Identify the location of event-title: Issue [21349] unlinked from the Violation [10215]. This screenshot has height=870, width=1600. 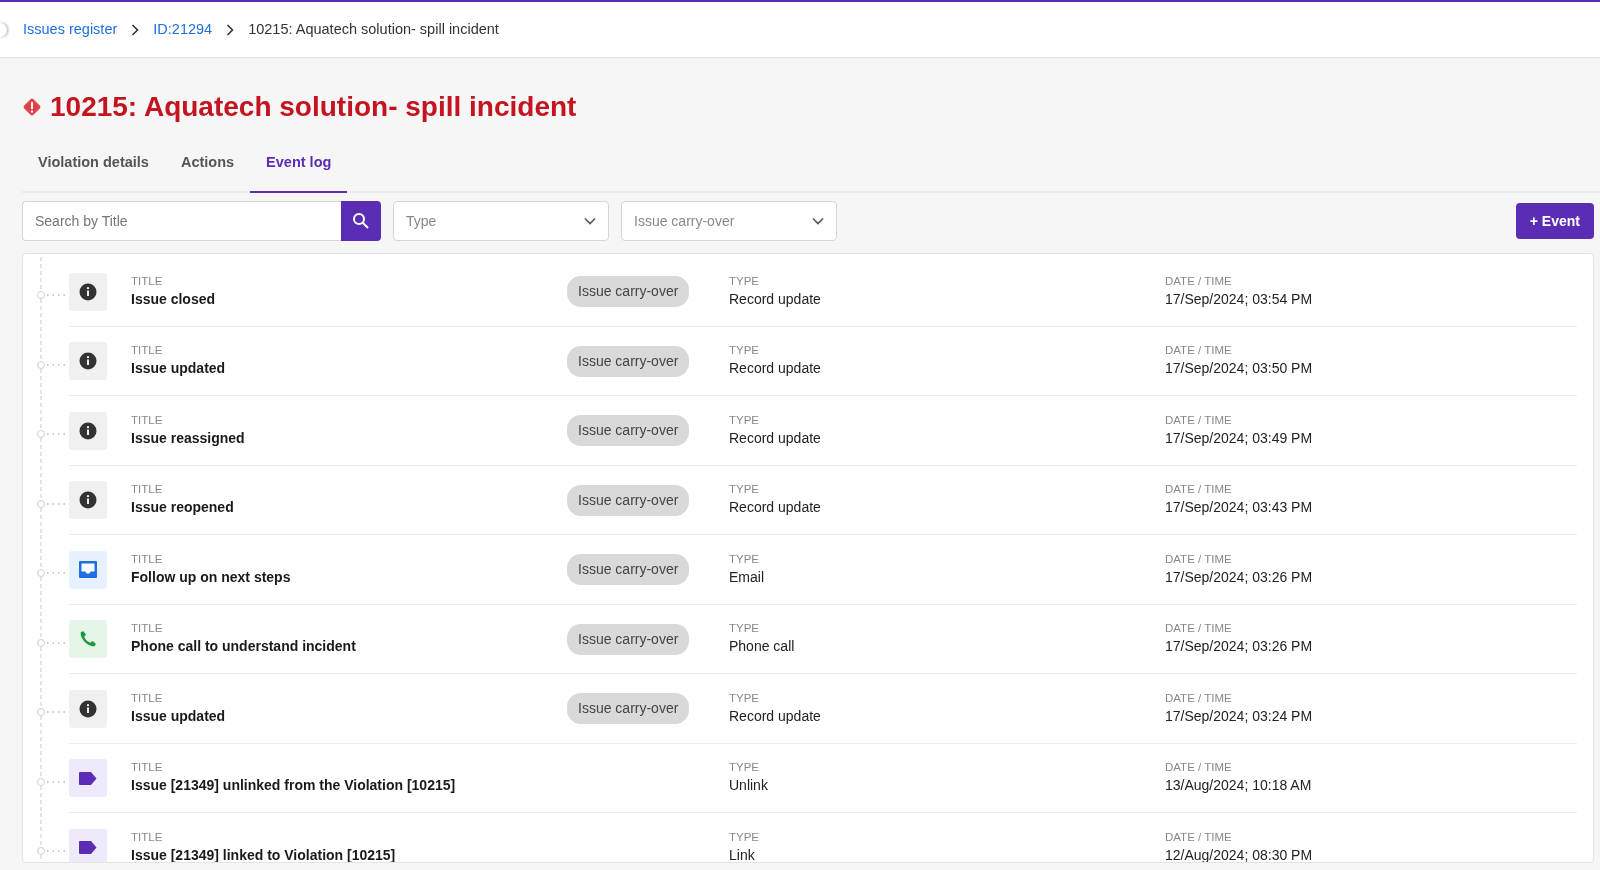
(294, 786).